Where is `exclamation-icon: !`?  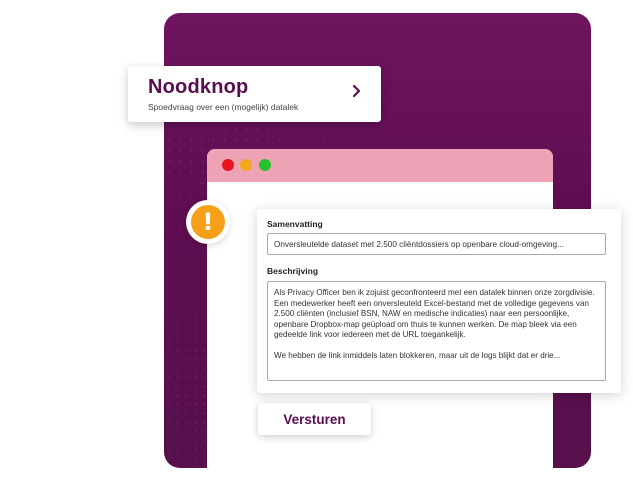
exclamation-icon: ! is located at coordinates (208, 222).